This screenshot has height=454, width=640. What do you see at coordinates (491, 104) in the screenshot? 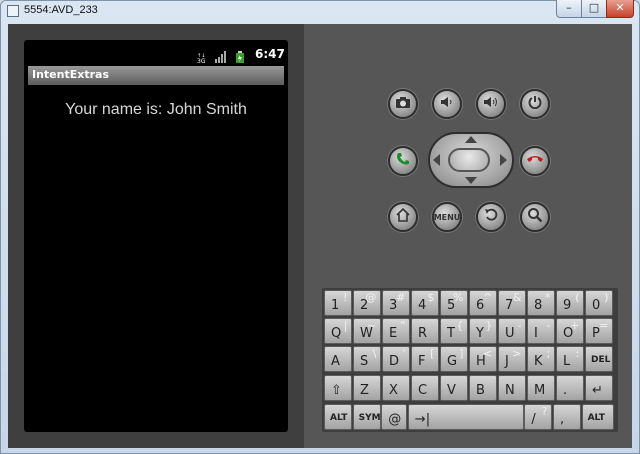
I see `volume-up-button` at bounding box center [491, 104].